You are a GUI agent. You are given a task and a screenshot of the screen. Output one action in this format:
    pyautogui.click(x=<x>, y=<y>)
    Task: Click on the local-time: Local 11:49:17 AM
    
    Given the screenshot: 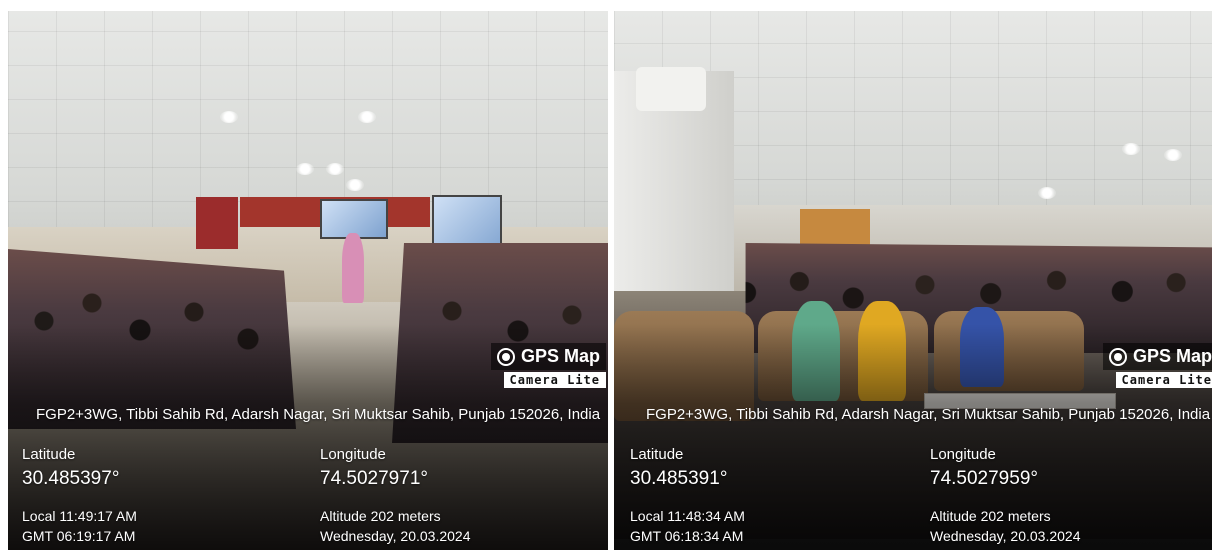 What is the action you would take?
    pyautogui.click(x=79, y=516)
    